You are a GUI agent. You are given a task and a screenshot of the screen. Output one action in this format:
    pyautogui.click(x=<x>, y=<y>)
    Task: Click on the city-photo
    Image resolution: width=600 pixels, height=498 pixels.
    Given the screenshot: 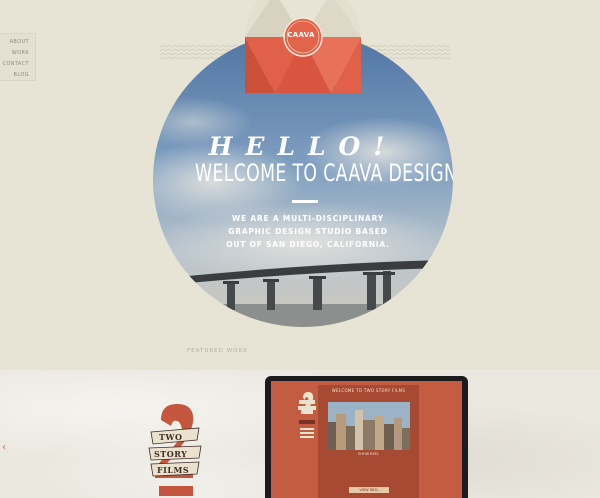 What is the action you would take?
    pyautogui.click(x=369, y=426)
    